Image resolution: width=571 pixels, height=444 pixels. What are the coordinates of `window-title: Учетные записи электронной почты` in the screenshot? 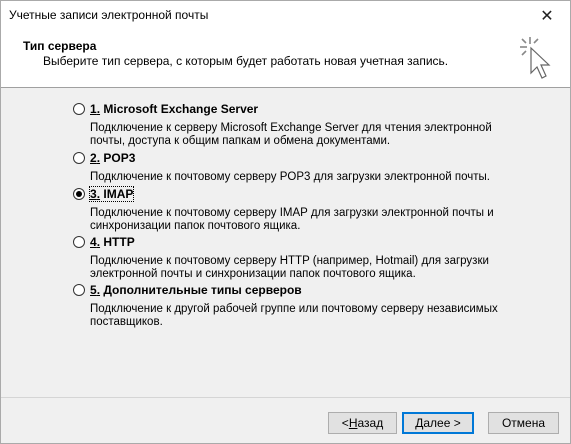 It's located at (109, 15).